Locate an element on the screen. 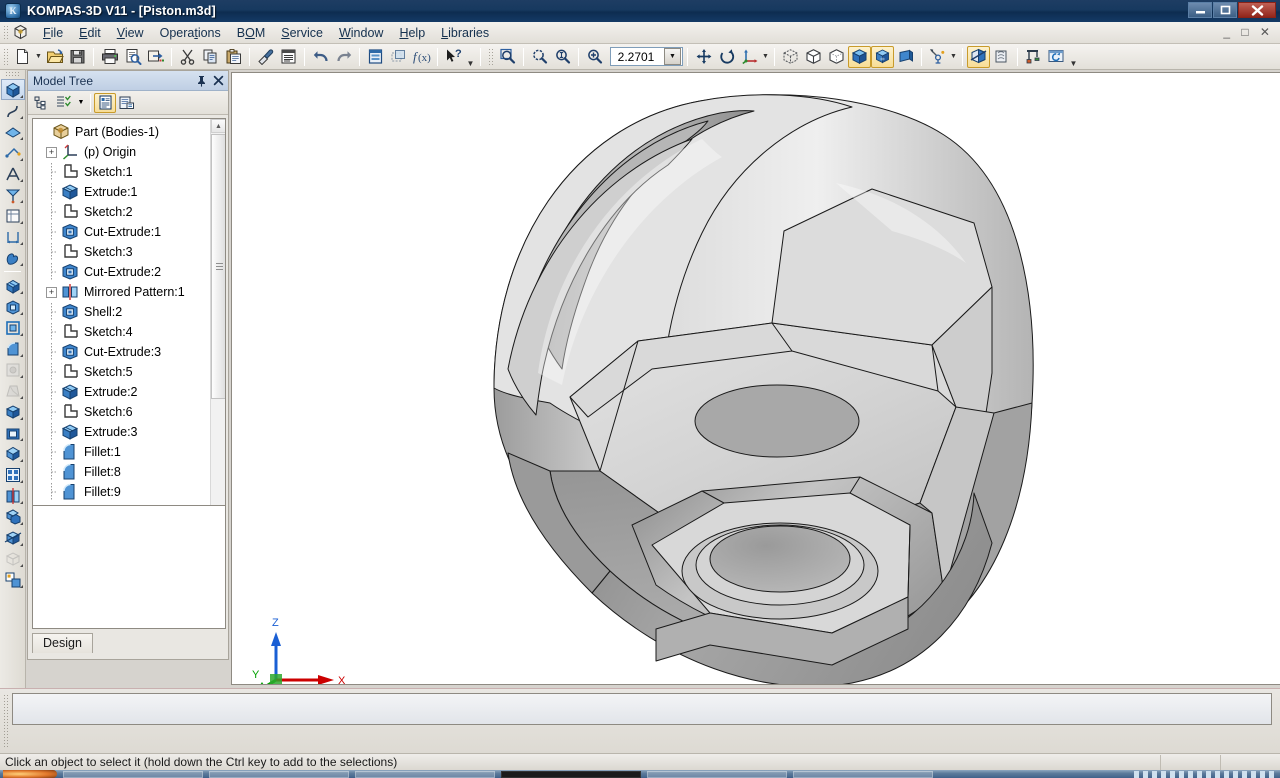  tree-item-extrude-3: Extrude:3 is located at coordinates (131, 432).